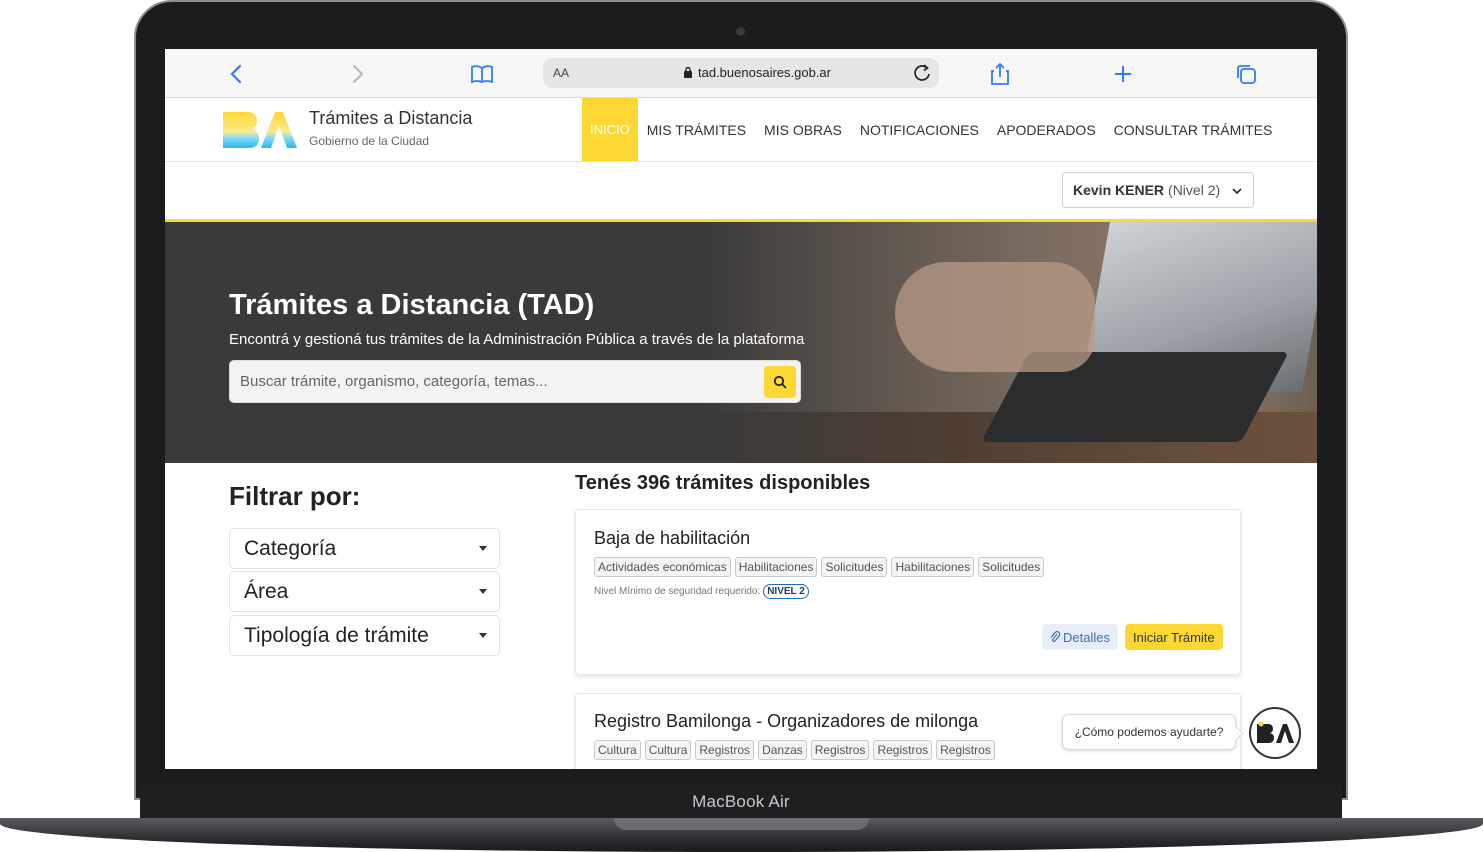 The width and height of the screenshot is (1483, 852). I want to click on filter-label: Área, so click(266, 591).